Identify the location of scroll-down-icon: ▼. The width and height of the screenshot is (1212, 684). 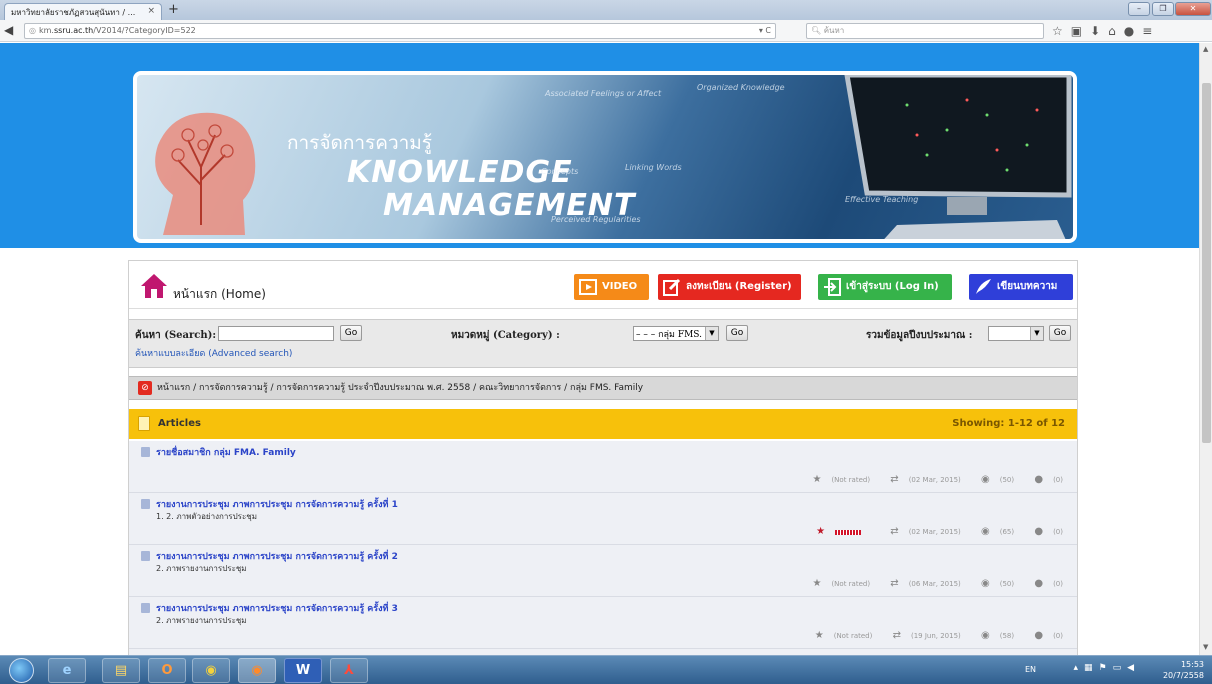
(1205, 647).